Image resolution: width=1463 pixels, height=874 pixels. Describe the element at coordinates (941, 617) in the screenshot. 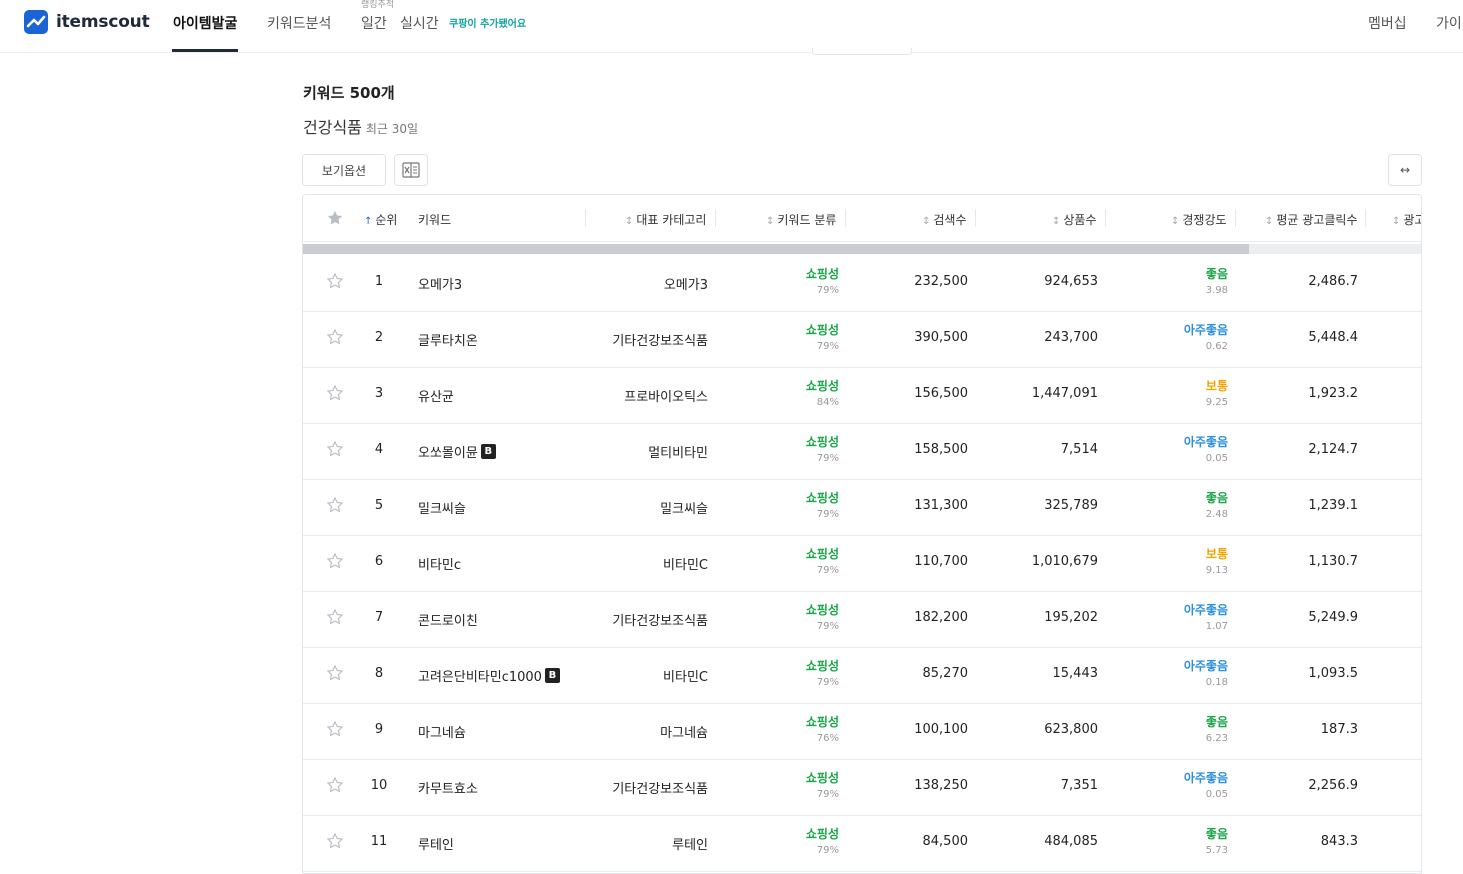

I see `search-count-cell: 182,200` at that location.